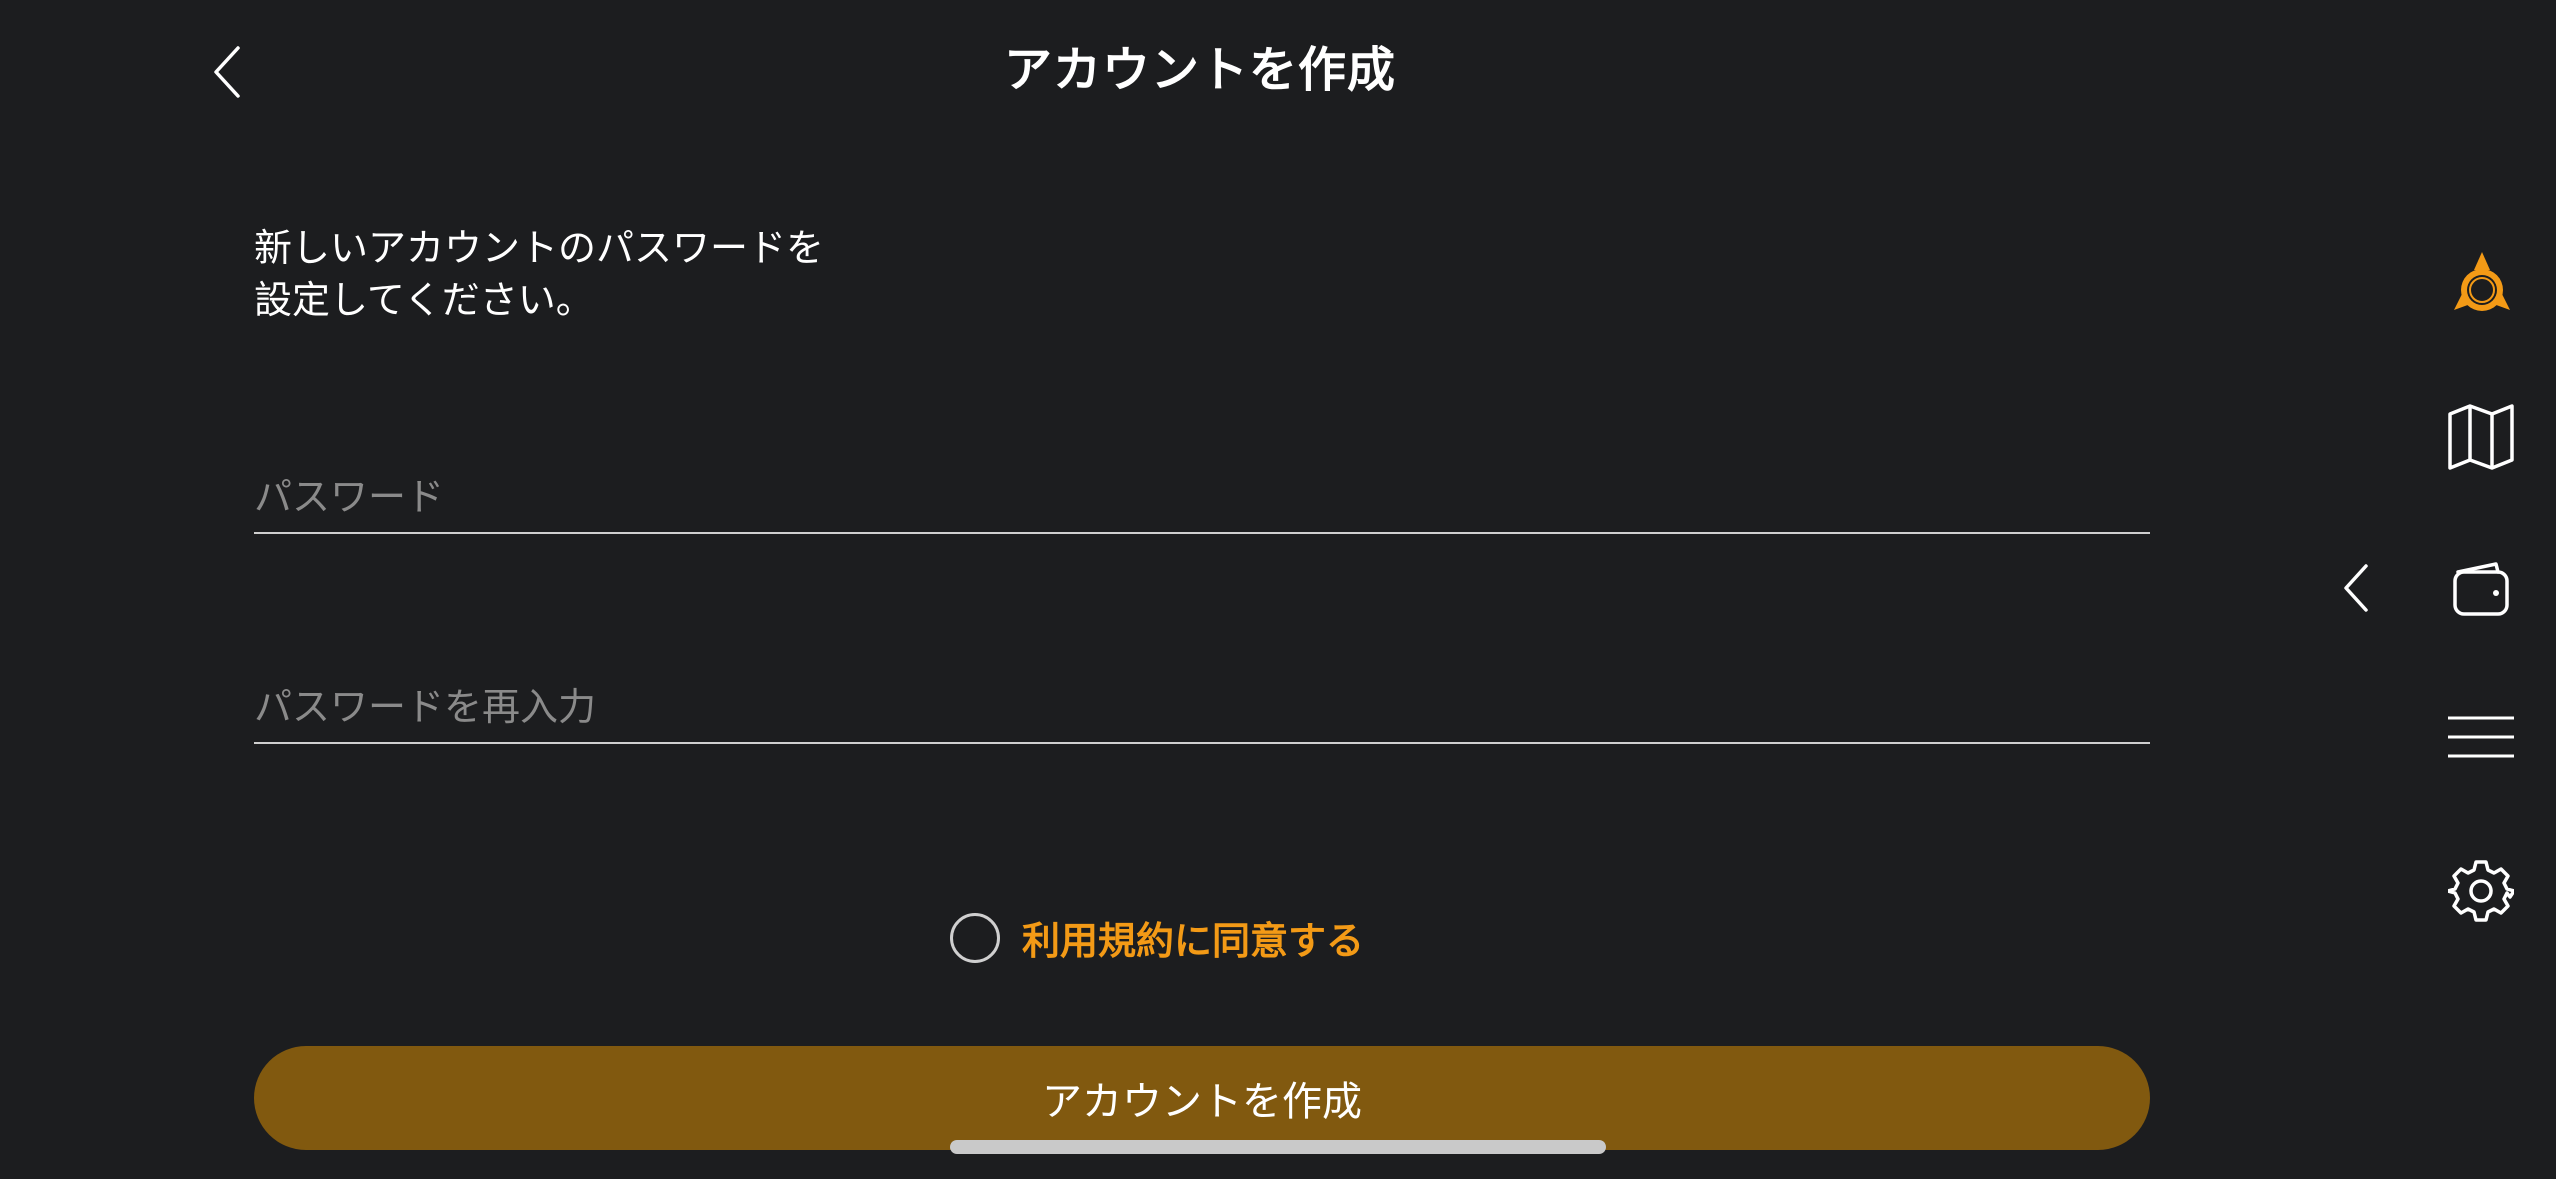  I want to click on sidebar-collapse-button, so click(2356, 588).